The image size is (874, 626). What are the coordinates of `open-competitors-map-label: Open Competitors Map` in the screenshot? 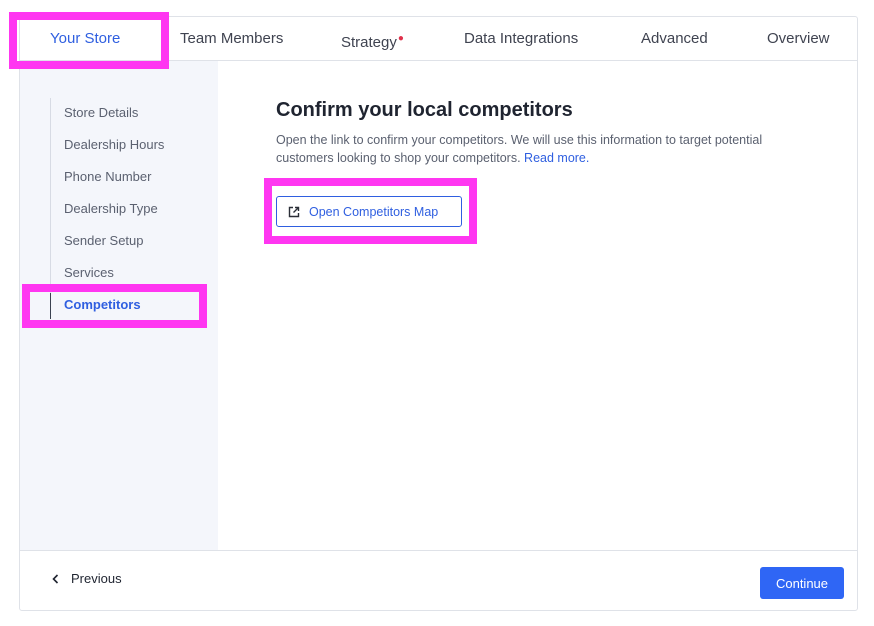 It's located at (374, 211).